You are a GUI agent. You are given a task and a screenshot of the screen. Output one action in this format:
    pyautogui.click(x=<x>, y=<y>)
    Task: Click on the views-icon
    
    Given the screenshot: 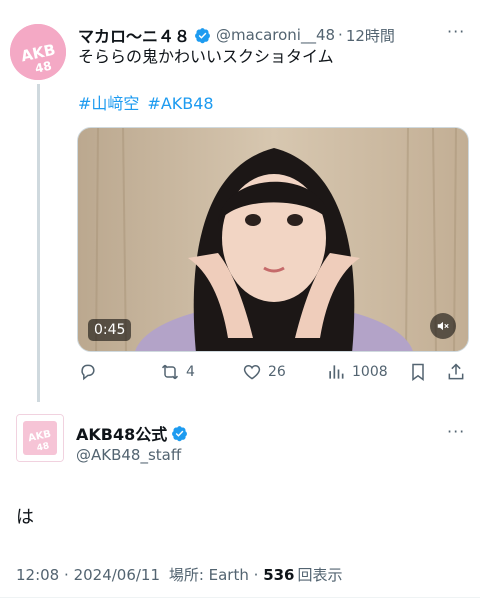 What is the action you would take?
    pyautogui.click(x=336, y=372)
    